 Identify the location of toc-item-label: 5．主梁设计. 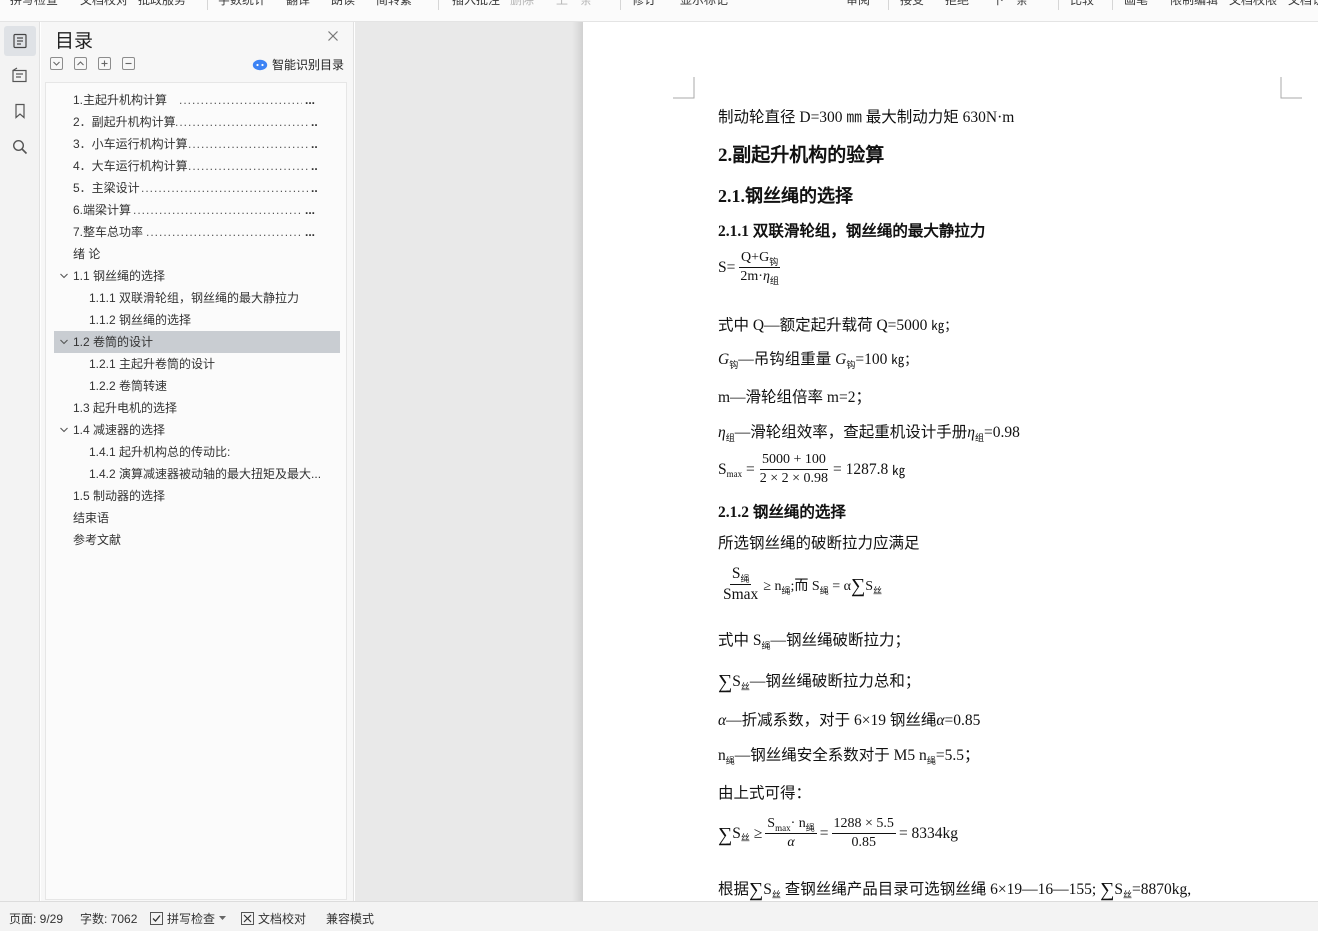
(106, 188).